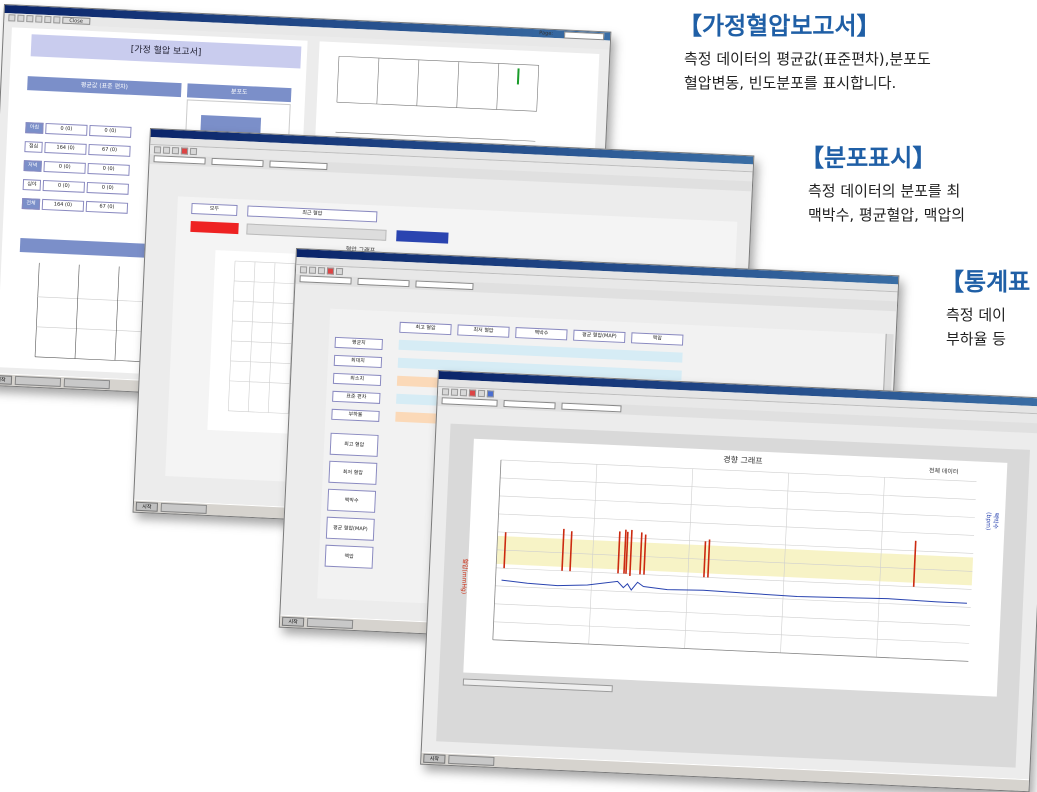  What do you see at coordinates (66, 129) in the screenshot?
I see `value-morning-sys: 0 (0)` at bounding box center [66, 129].